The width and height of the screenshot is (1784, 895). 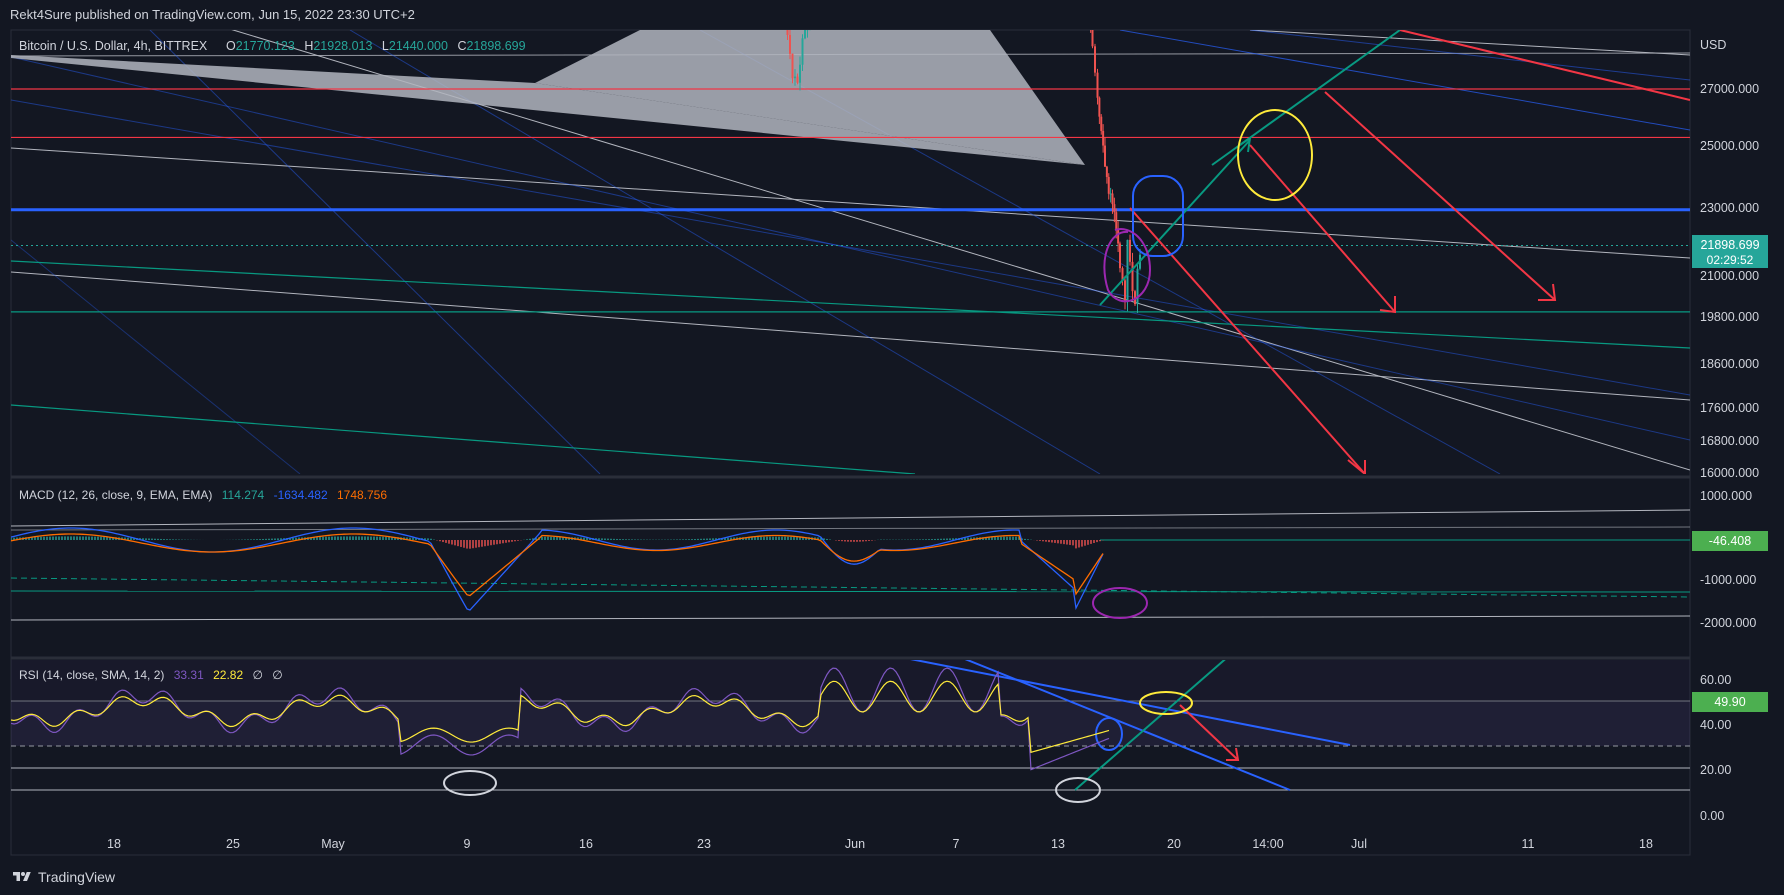 I want to click on currency-label: USD, so click(x=1713, y=45).